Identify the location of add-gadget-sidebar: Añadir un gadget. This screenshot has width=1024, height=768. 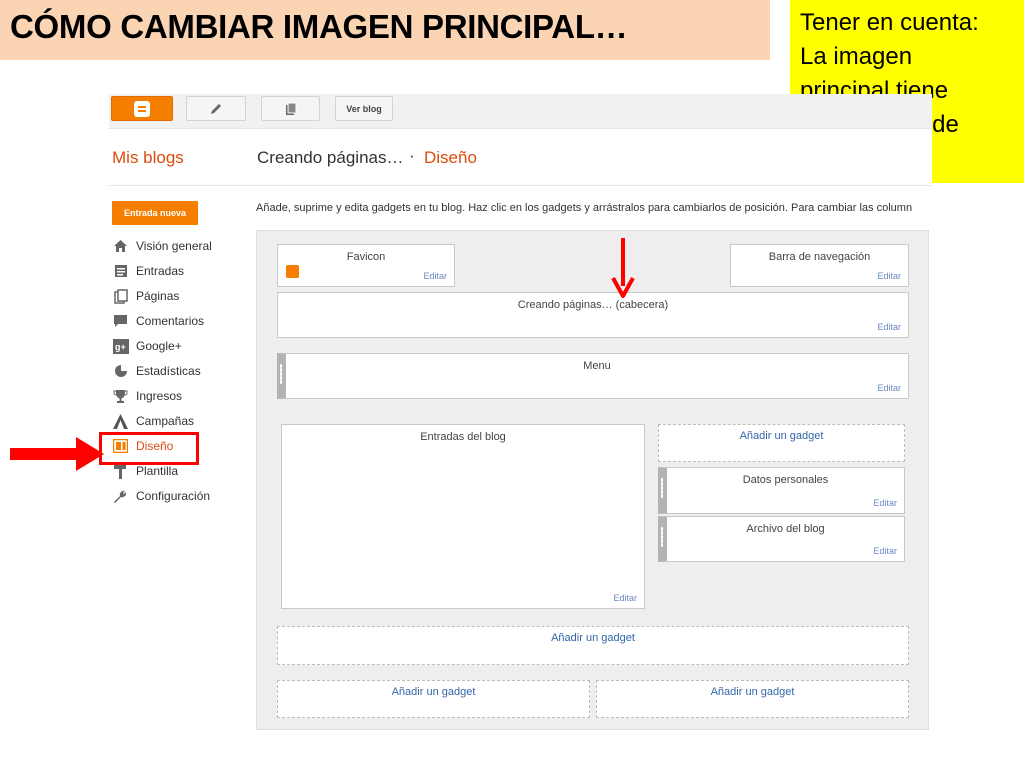
(781, 443).